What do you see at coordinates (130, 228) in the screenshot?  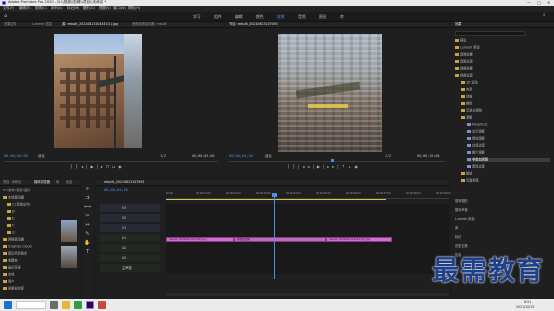 I see `track-header: V1` at bounding box center [130, 228].